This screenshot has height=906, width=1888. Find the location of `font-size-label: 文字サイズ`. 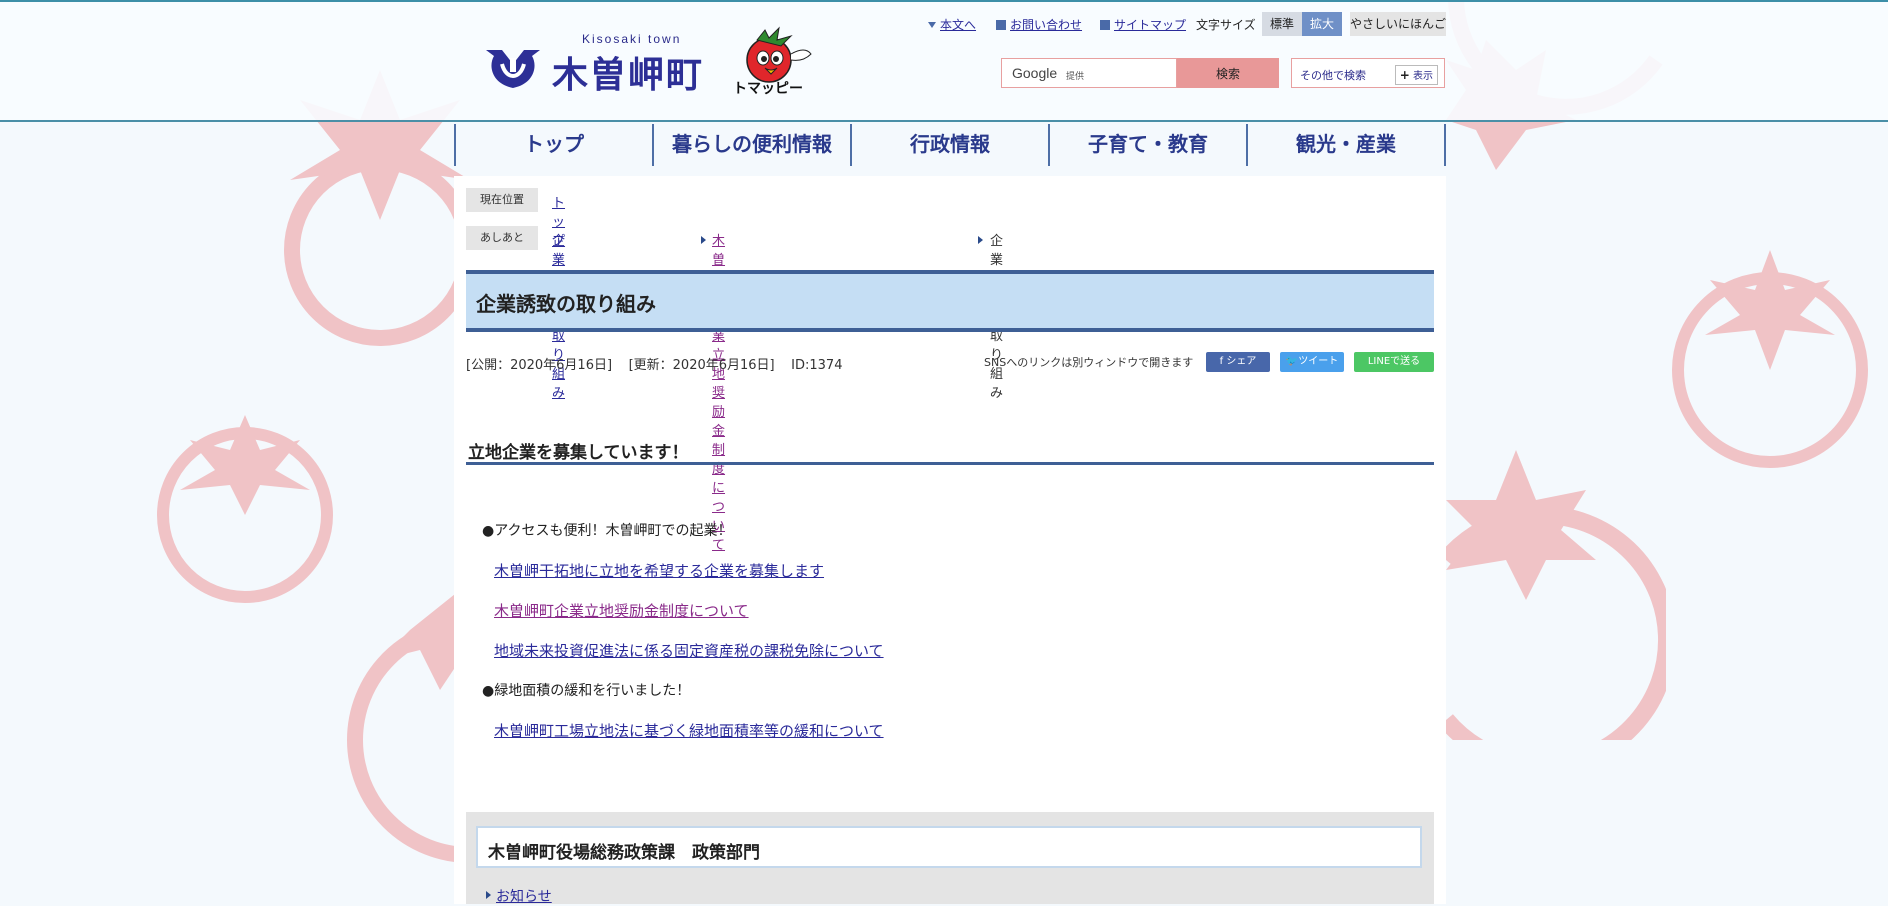

font-size-label: 文字サイズ is located at coordinates (1226, 25).